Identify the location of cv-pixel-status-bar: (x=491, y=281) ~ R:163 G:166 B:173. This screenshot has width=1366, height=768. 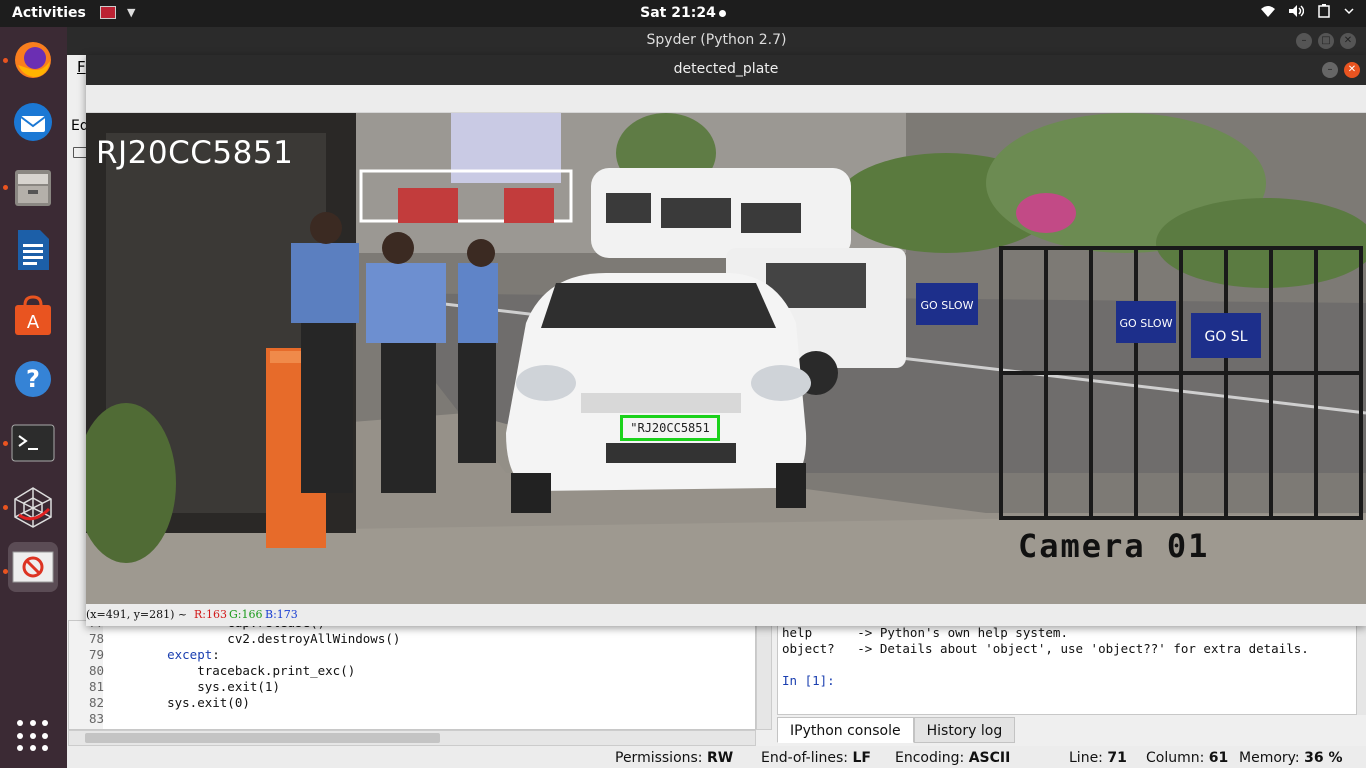
(726, 615).